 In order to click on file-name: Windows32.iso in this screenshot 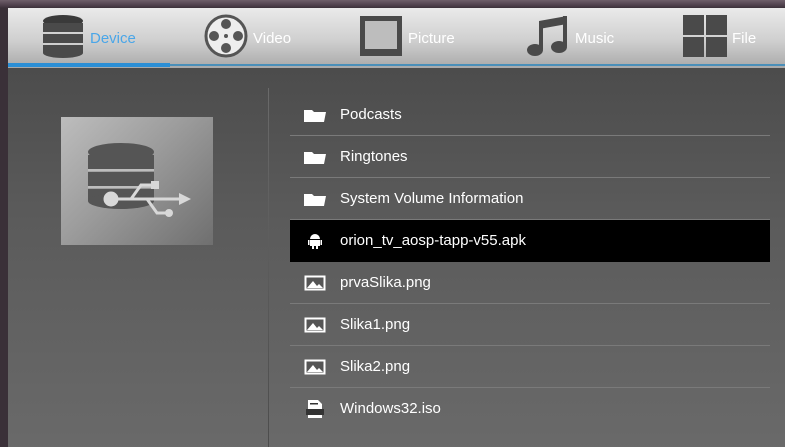, I will do `click(390, 408)`.